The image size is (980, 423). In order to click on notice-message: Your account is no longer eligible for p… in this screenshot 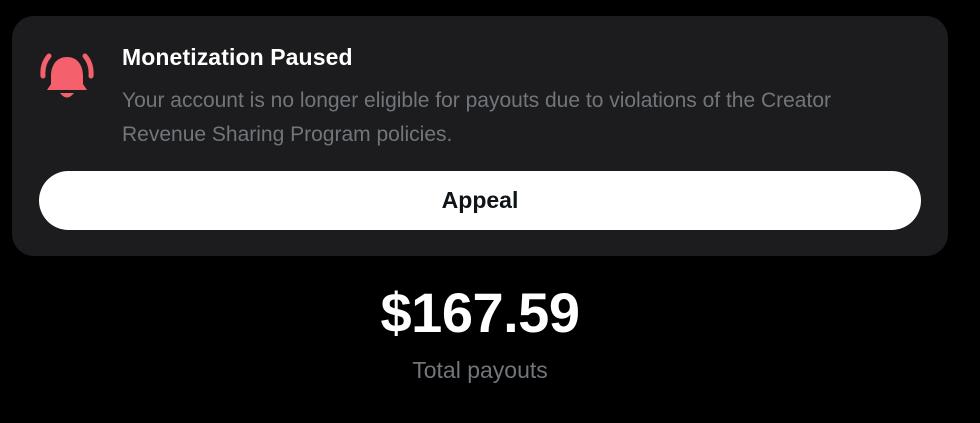, I will do `click(476, 117)`.